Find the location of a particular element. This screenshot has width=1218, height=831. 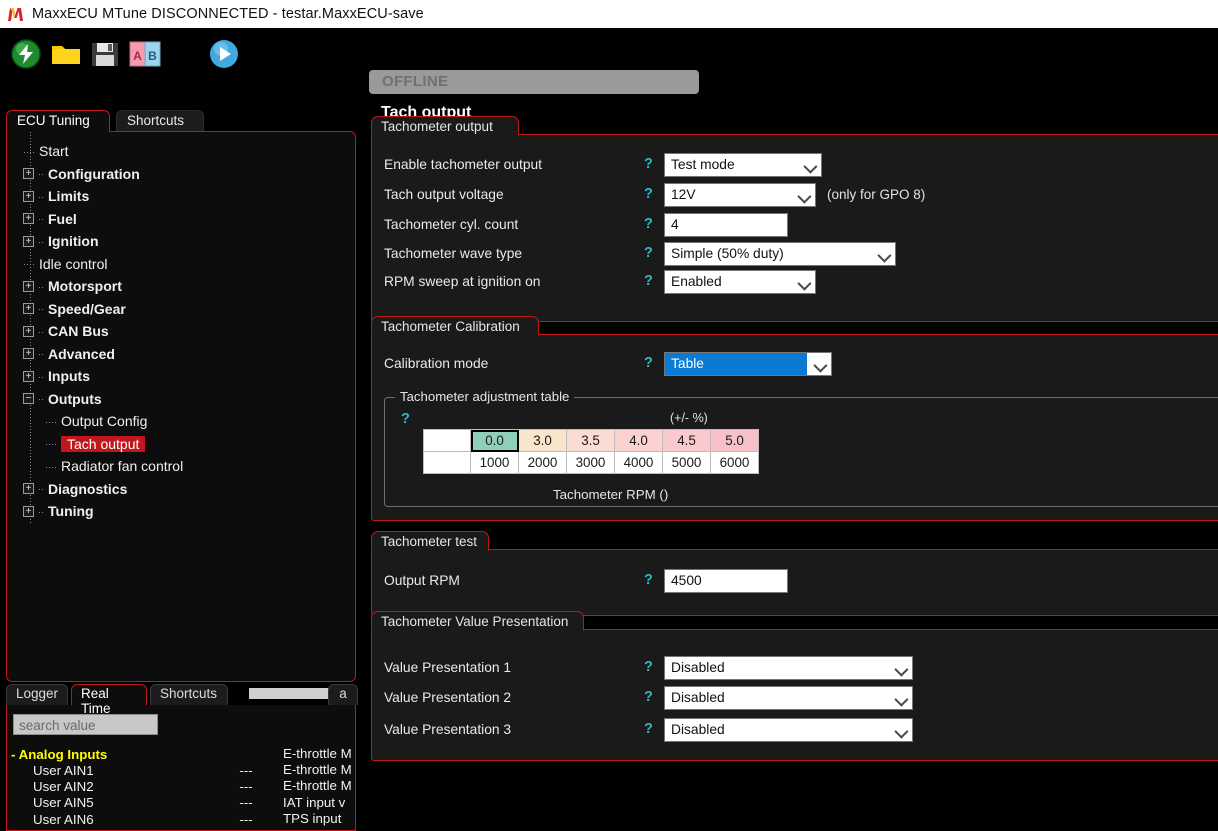

connect-icon is located at coordinates (27, 54).